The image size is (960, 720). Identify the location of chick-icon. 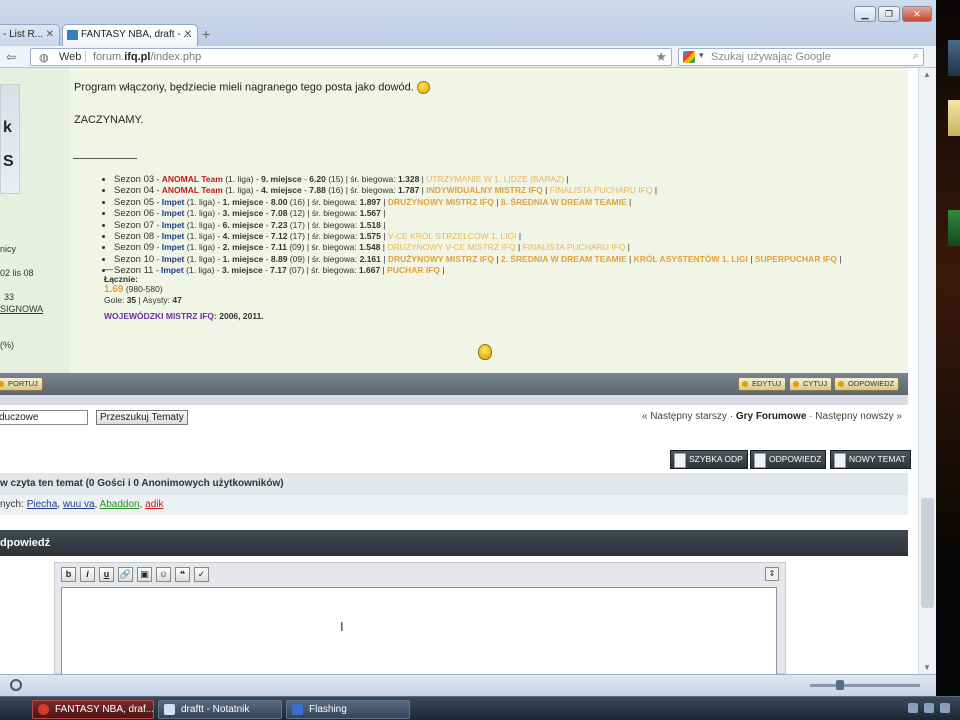
(485, 352).